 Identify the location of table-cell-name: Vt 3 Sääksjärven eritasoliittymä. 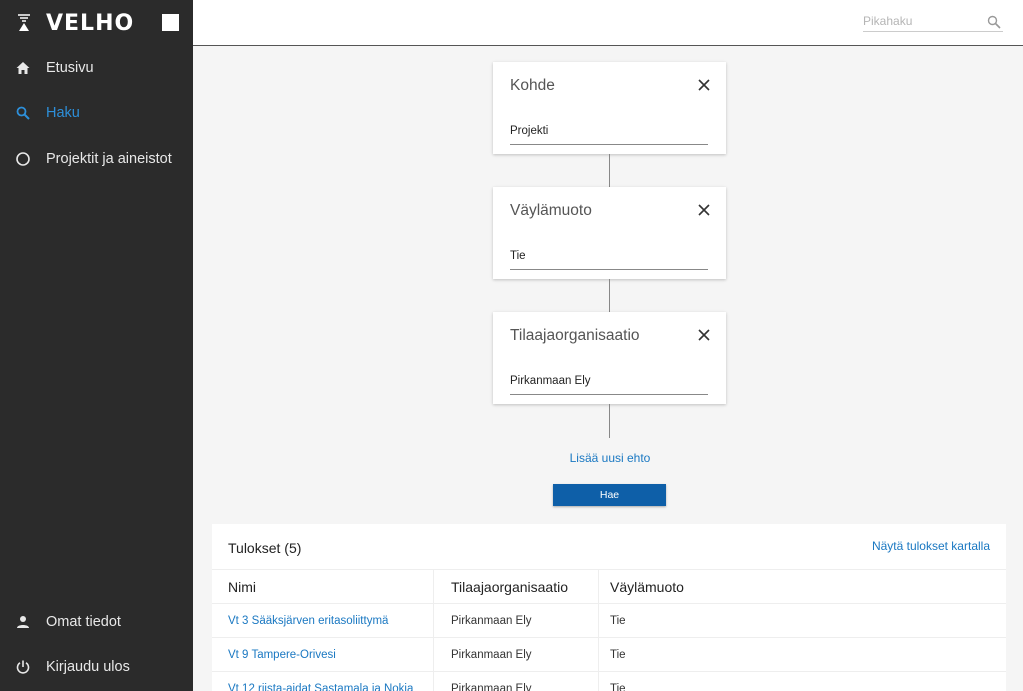
(330, 620).